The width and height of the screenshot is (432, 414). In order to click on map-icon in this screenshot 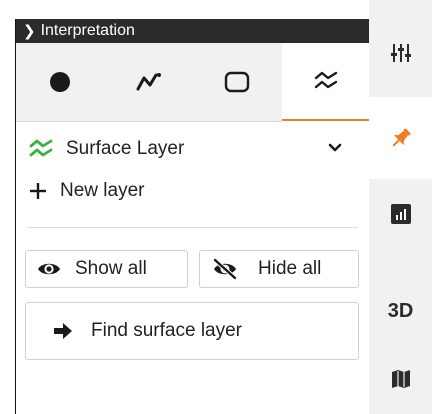, I will do `click(400, 379)`.